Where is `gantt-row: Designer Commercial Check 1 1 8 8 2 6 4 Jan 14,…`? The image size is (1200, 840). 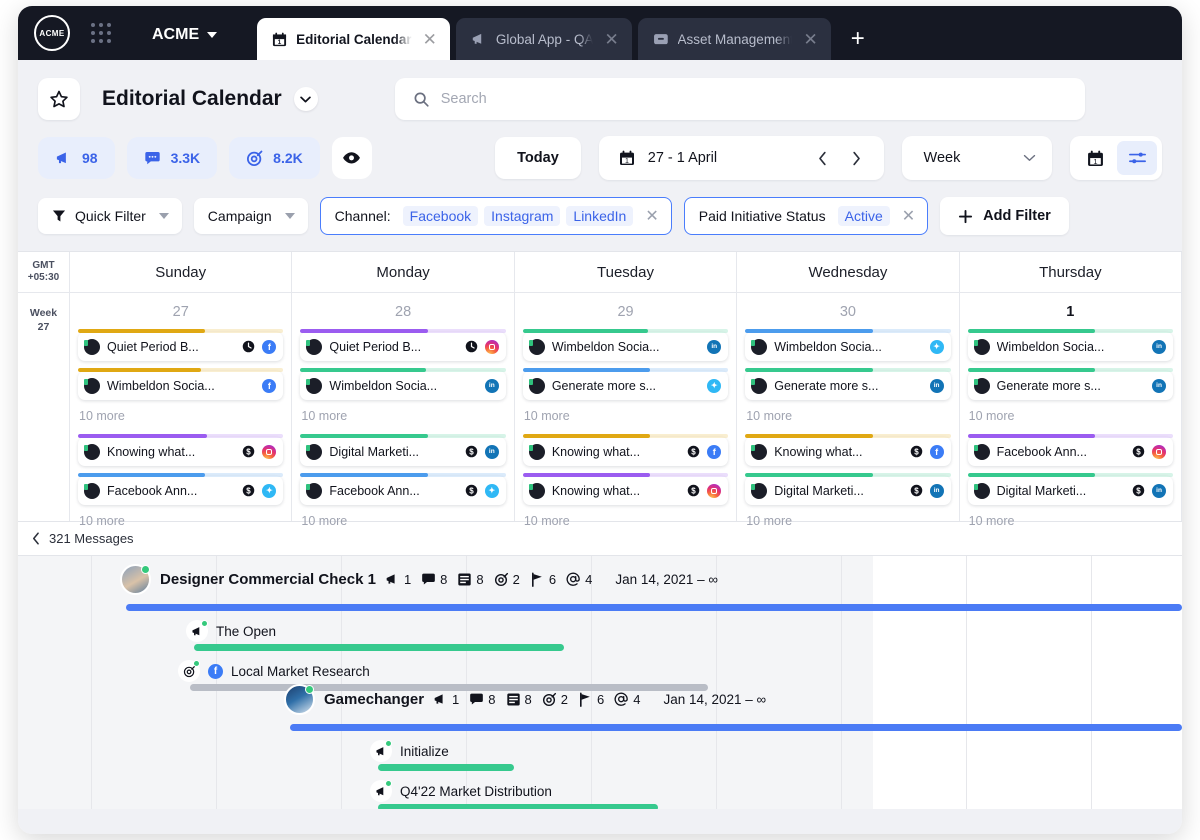
gantt-row: Designer Commercial Check 1 1 8 8 2 6 4 Jan 14,… is located at coordinates (600, 627).